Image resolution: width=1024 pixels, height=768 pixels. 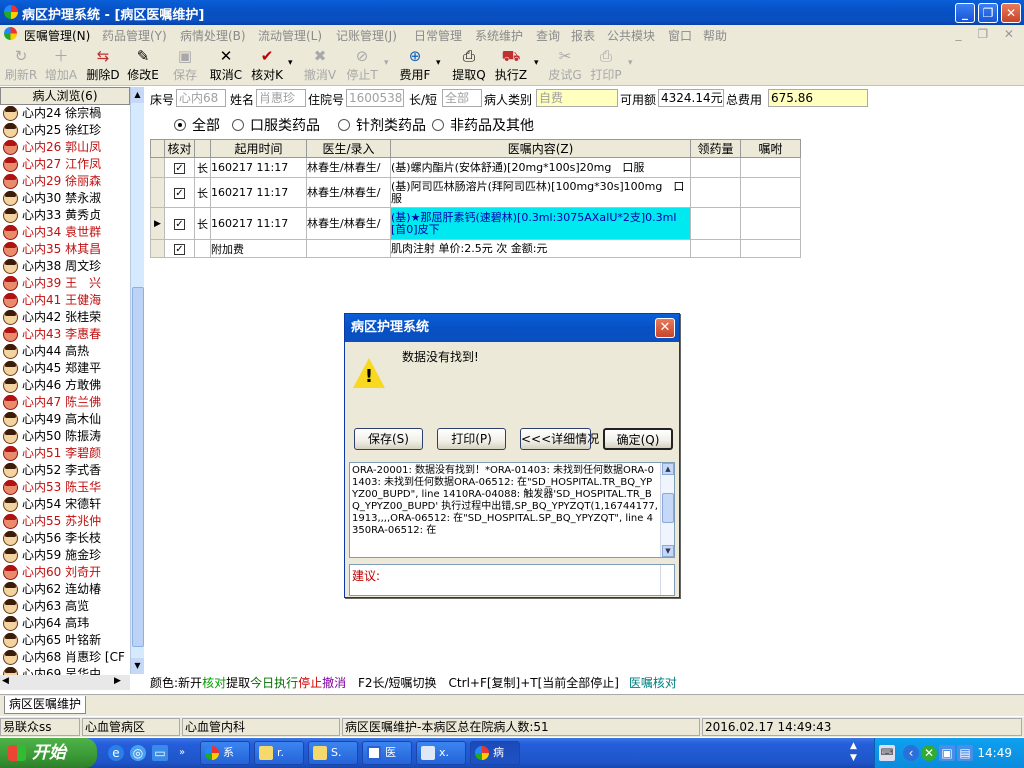 I want to click on dialog-ok-button: 确定(Q), so click(x=638, y=439).